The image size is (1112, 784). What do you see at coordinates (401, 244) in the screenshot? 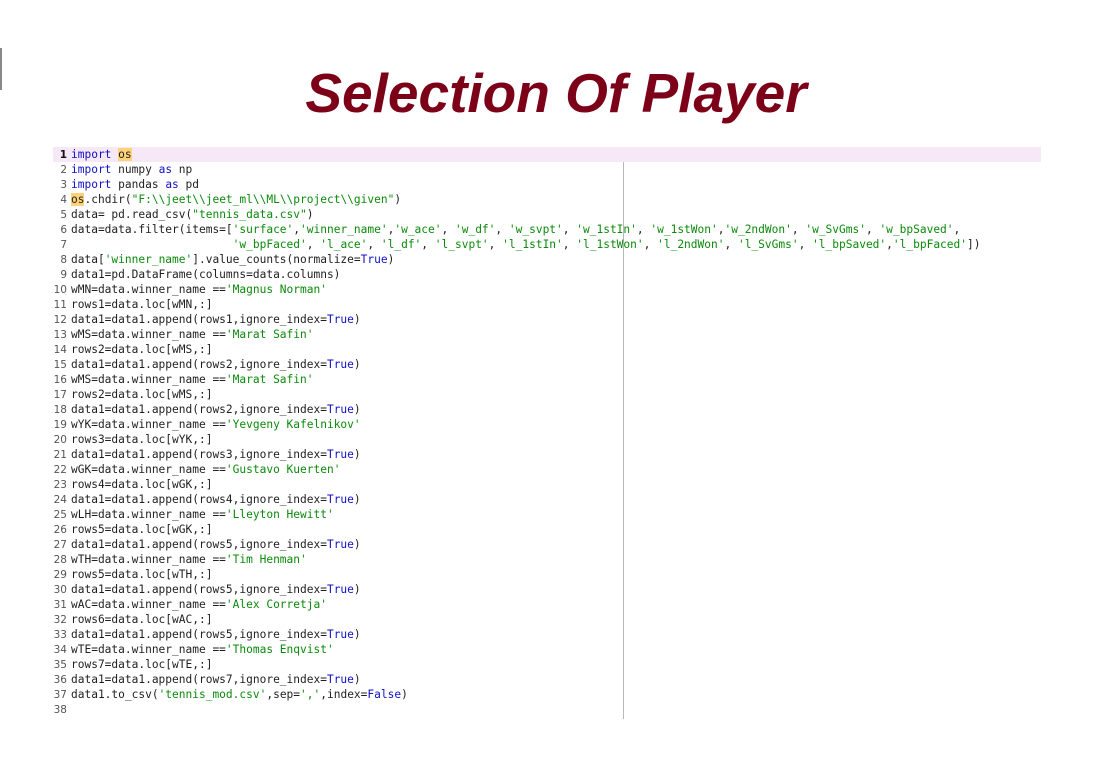
I see `code-token: 'l_df'` at bounding box center [401, 244].